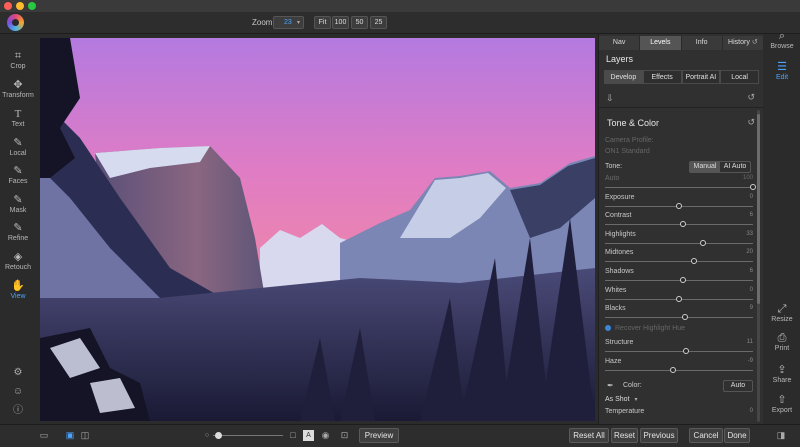 The height and width of the screenshot is (447, 800). I want to click on retouch-tool: ◈ Retouch, so click(18, 261).